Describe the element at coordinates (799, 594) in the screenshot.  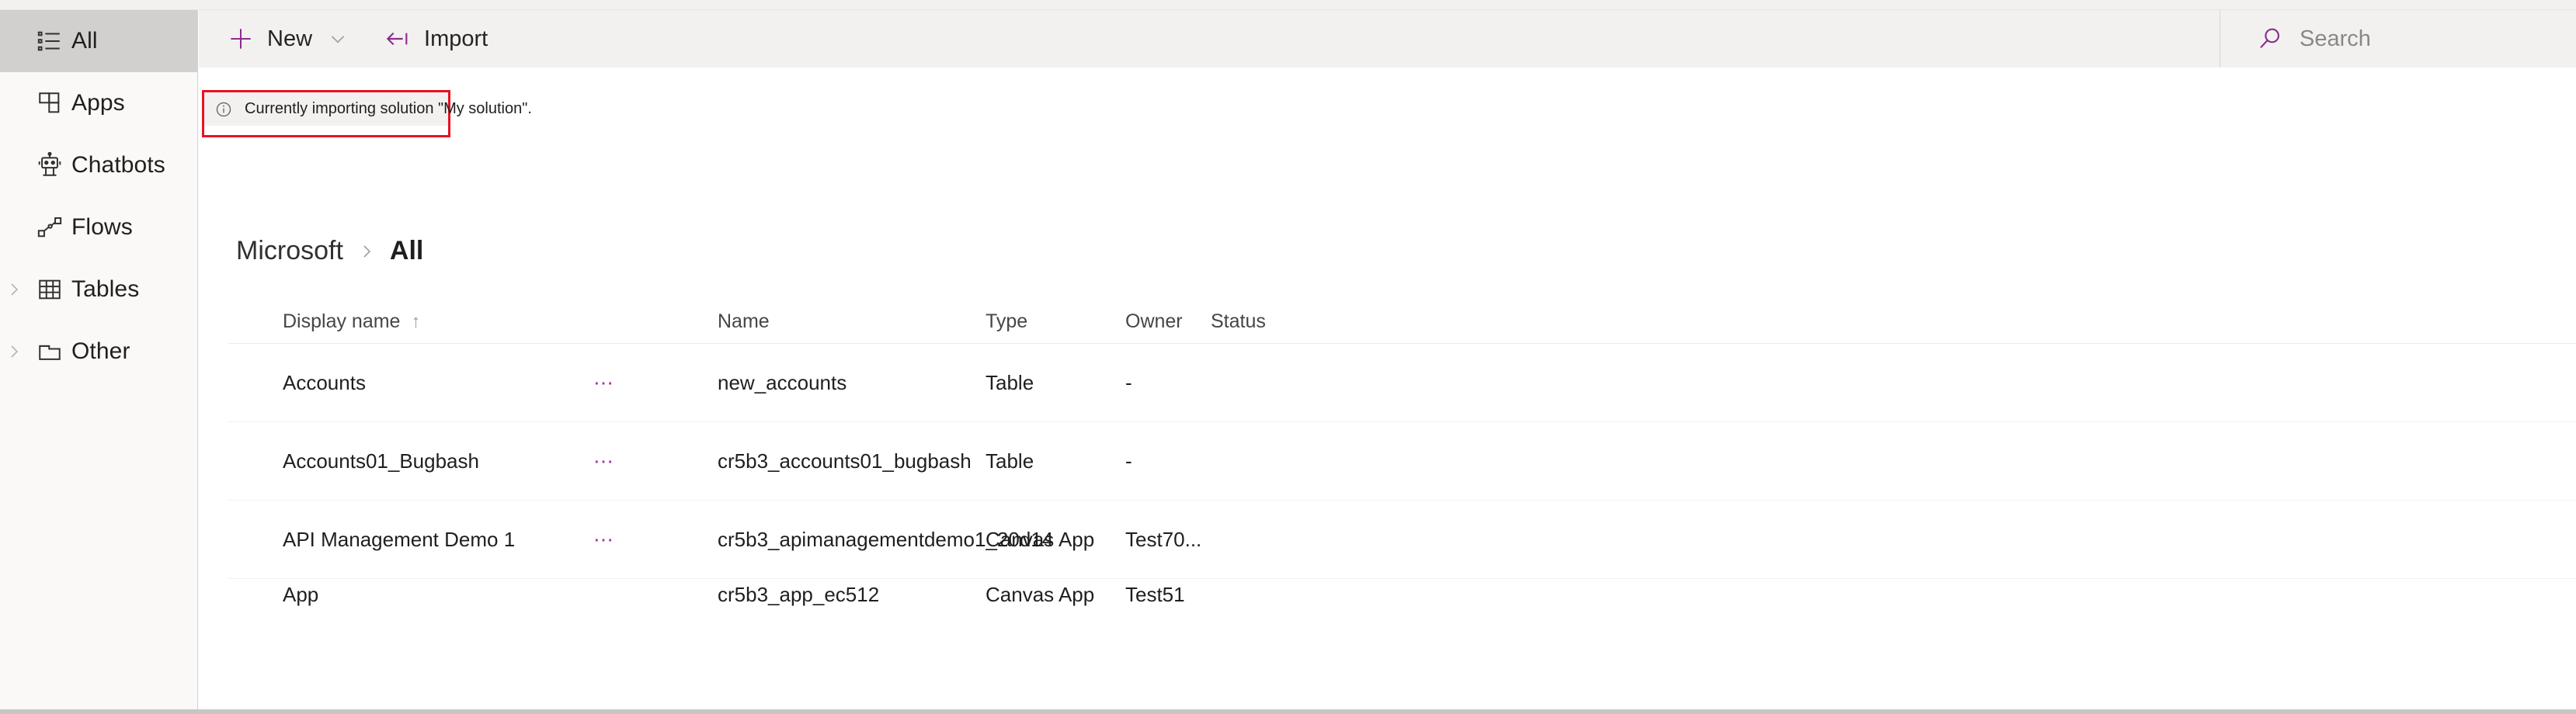
I see `cell-name: cr5b3_app_ec512` at that location.